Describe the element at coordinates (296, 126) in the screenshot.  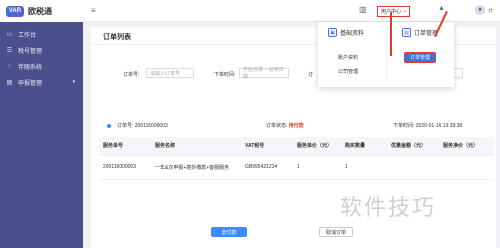
I see `status-badge: 待付款` at that location.